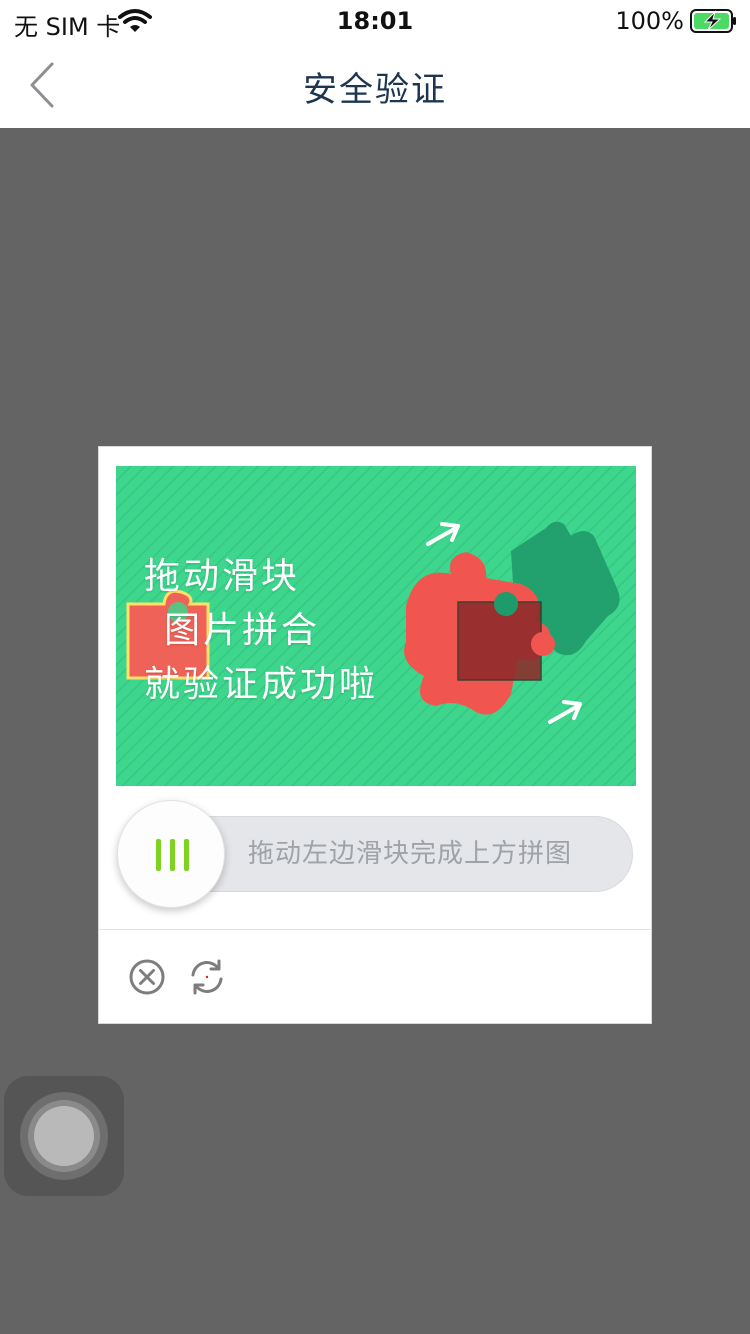 The height and width of the screenshot is (1334, 750). Describe the element at coordinates (207, 977) in the screenshot. I see `refresh-icon` at that location.